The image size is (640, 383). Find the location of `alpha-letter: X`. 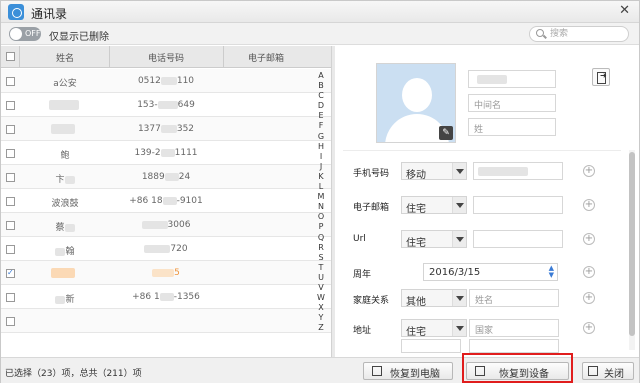

alpha-letter: X is located at coordinates (321, 308).